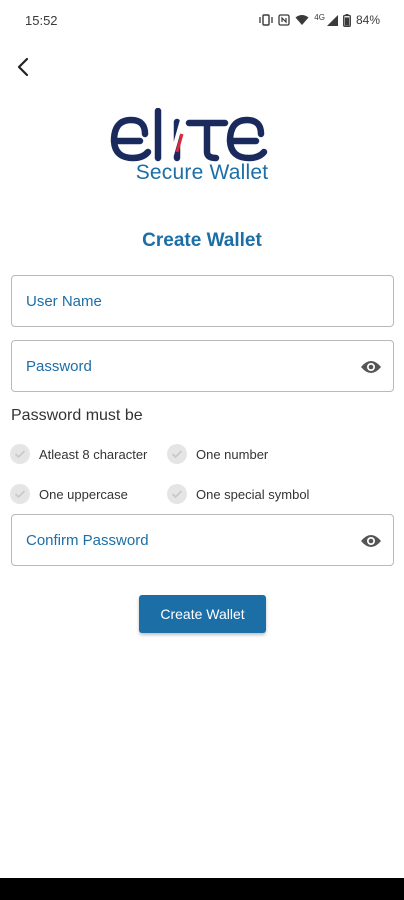 The width and height of the screenshot is (404, 900). What do you see at coordinates (202, 614) in the screenshot?
I see `create-wallet-button: Create Wallet` at bounding box center [202, 614].